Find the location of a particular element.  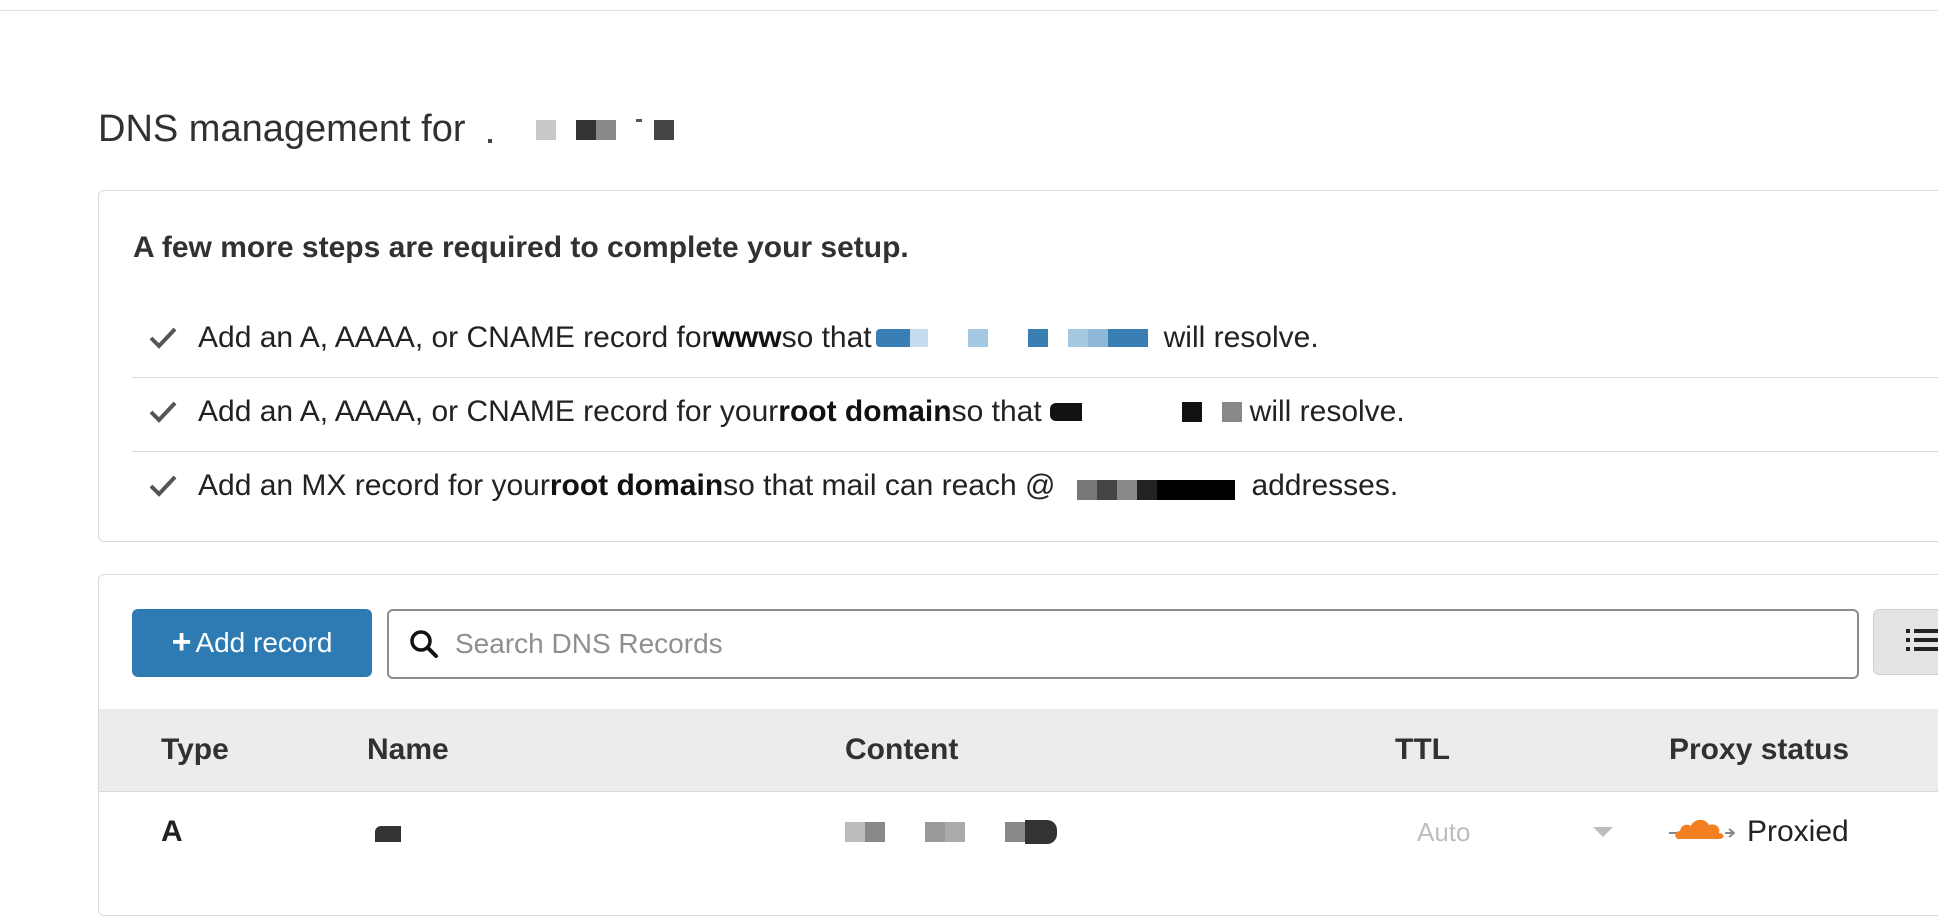

add-record-button: + Add record is located at coordinates (252, 643).